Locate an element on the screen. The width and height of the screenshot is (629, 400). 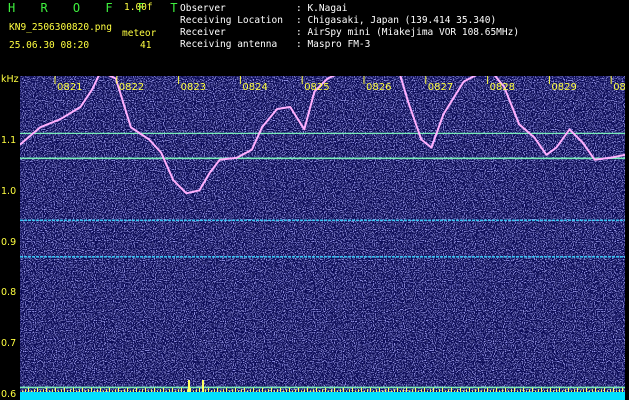
time-tick-label: 0824 is located at coordinates (254, 87).